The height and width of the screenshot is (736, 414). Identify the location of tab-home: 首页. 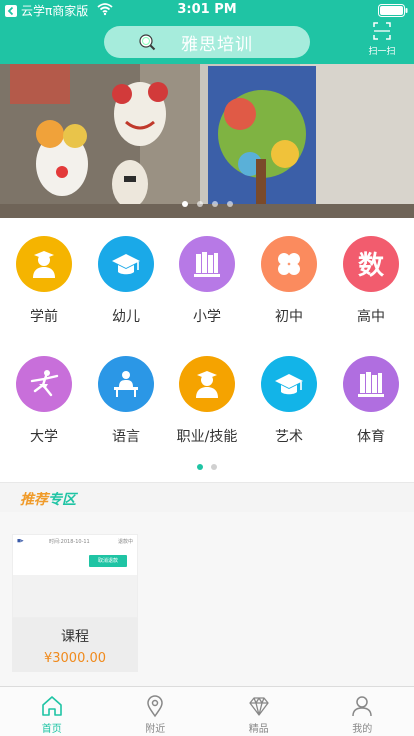
(52, 711).